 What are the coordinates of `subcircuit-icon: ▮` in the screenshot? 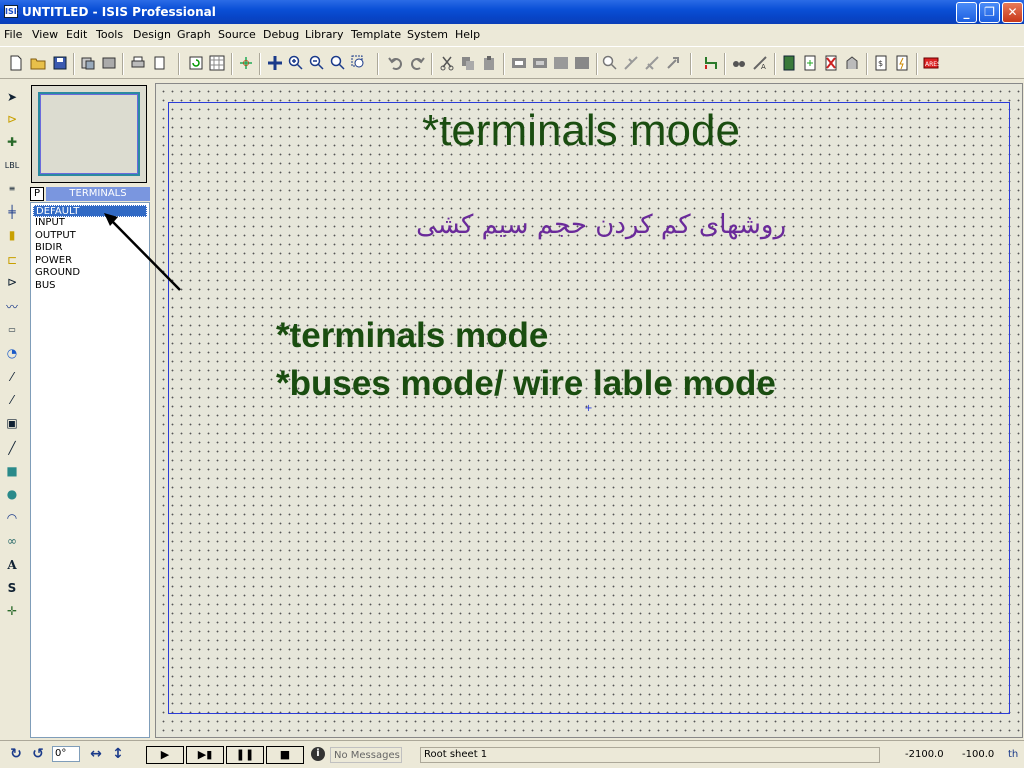 It's located at (12, 235).